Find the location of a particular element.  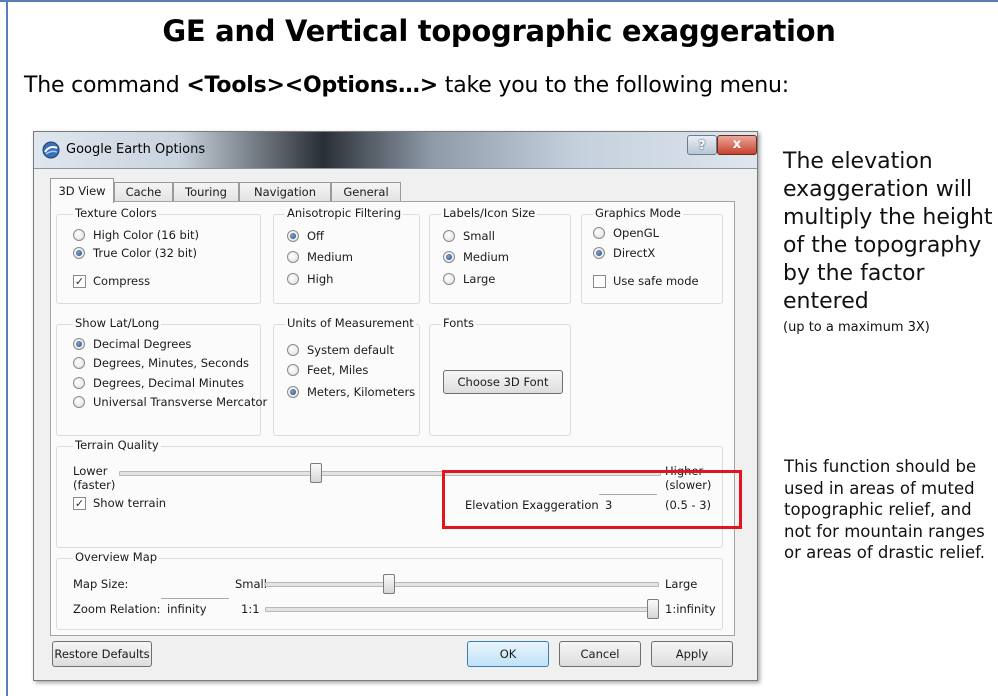

terrain-quality-slider-thumb is located at coordinates (315, 473).